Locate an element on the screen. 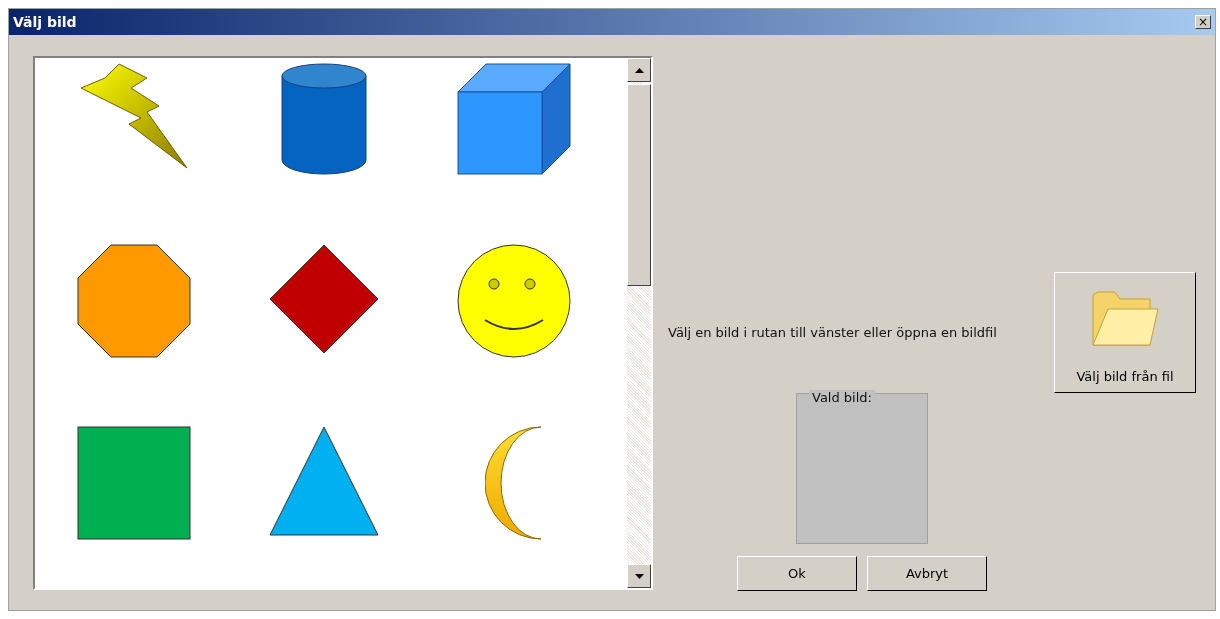 The width and height of the screenshot is (1220, 619). scrollbar-thumb is located at coordinates (639, 185).